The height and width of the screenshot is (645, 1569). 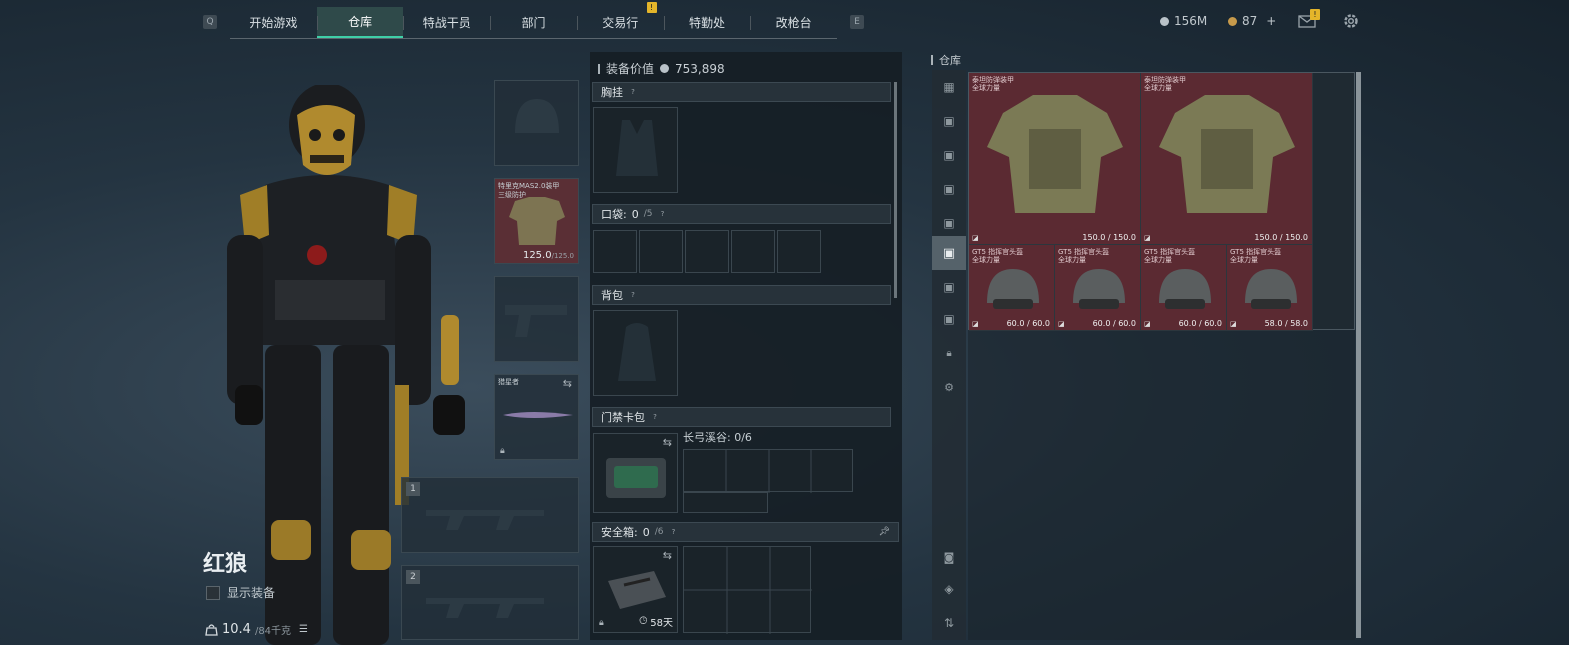 What do you see at coordinates (946, 60) in the screenshot?
I see `warehouse-header: 仓库` at bounding box center [946, 60].